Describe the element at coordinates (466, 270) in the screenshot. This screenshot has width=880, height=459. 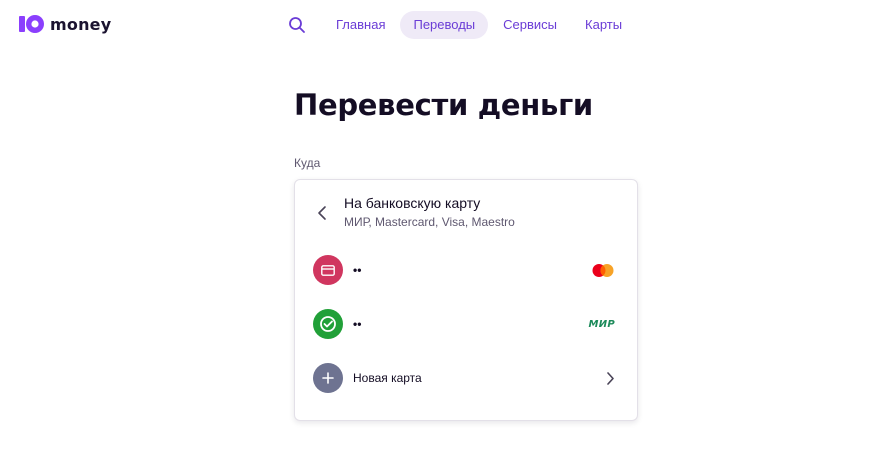
I see `saved-card-row-mastercard: ••` at that location.